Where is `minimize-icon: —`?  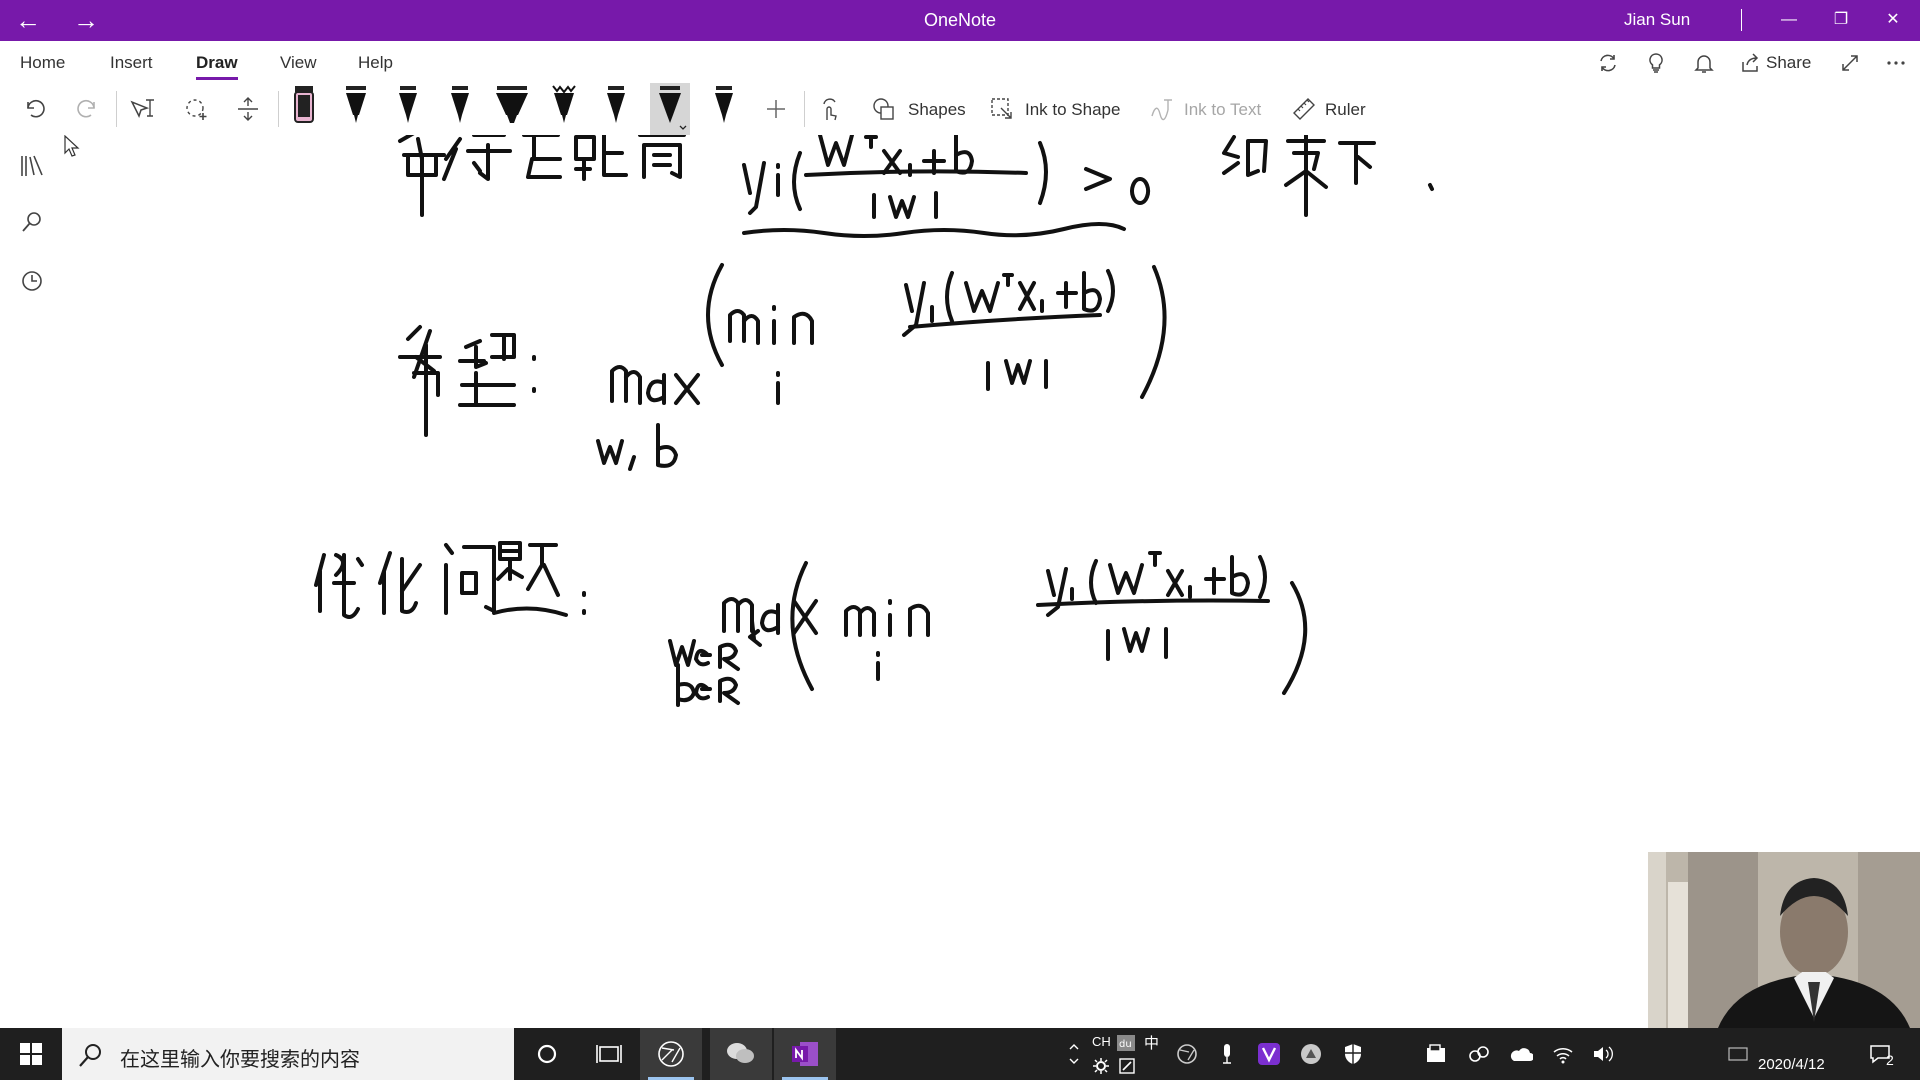 minimize-icon: — is located at coordinates (1789, 20).